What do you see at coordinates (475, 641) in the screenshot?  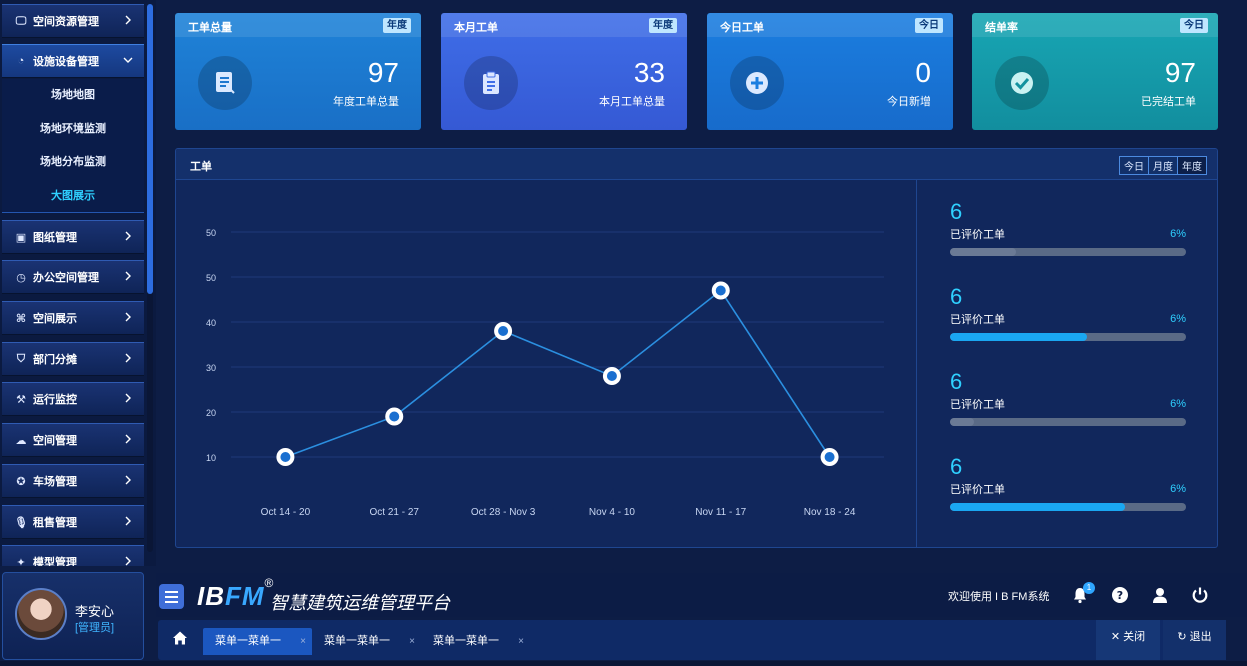 I see `page-tab-3: 菜单一菜单一 ×` at bounding box center [475, 641].